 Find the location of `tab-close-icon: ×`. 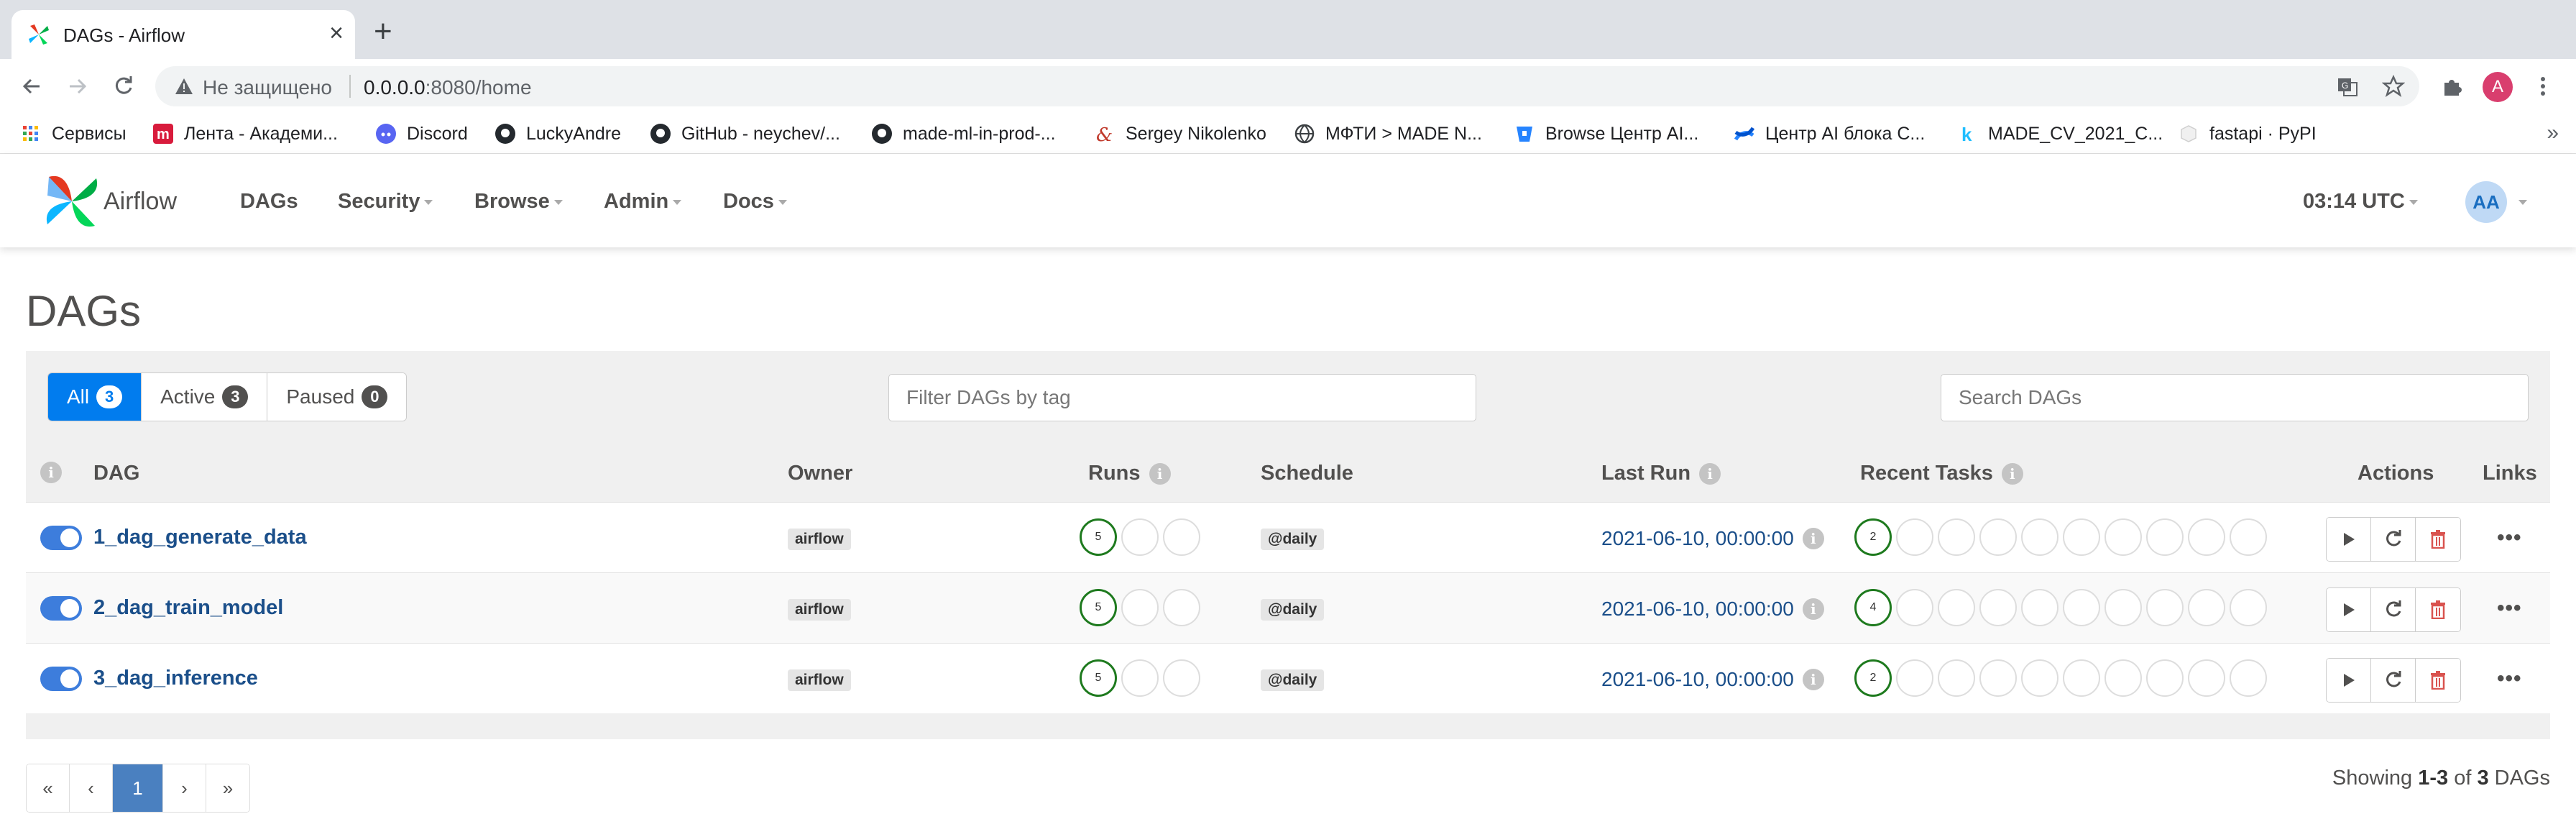

tab-close-icon: × is located at coordinates (336, 33).